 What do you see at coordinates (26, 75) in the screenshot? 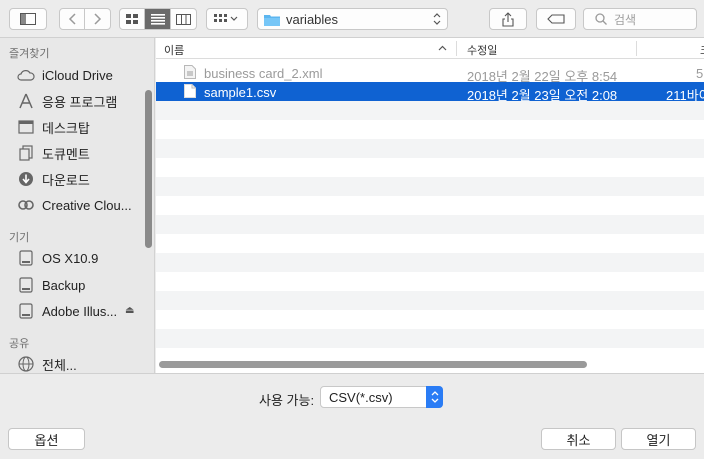
I see `cloud-icon` at bounding box center [26, 75].